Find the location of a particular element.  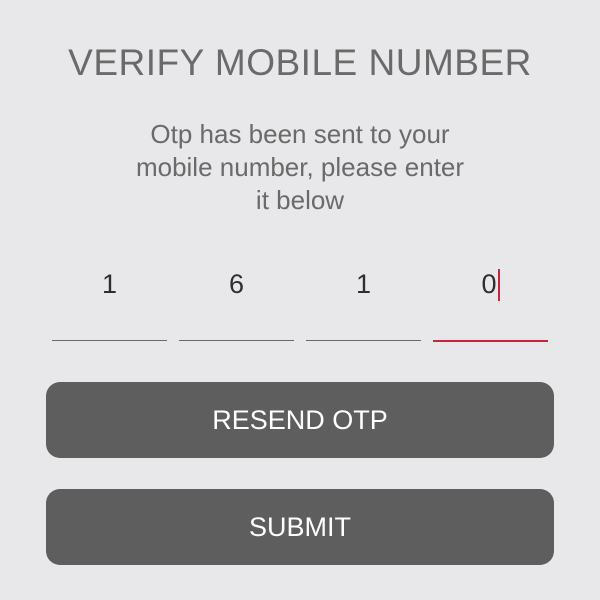

instruction-line: it below is located at coordinates (300, 200).